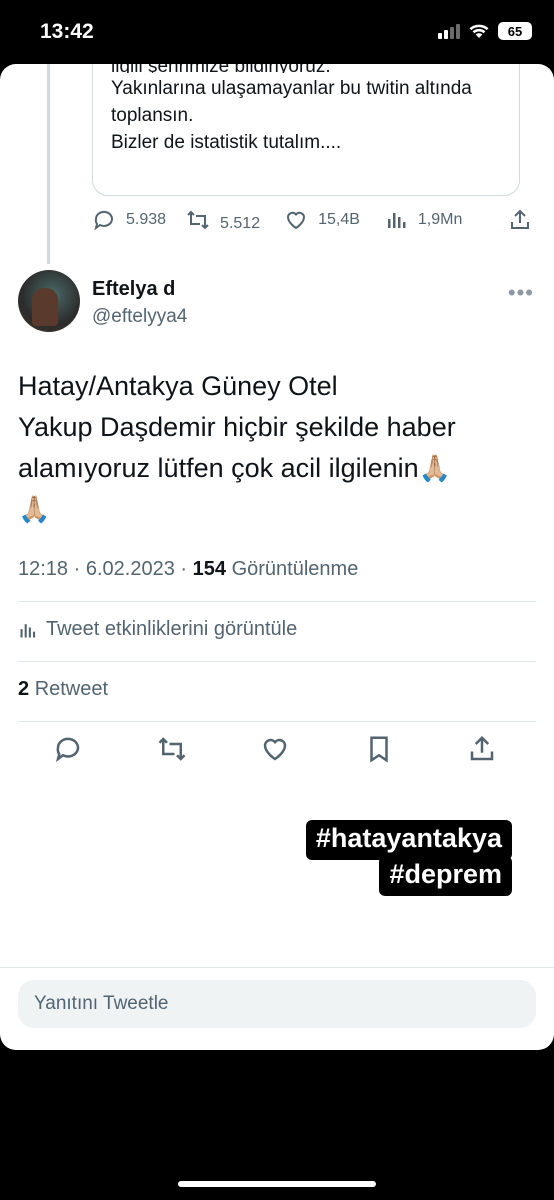  I want to click on tweet-time: 12:18, so click(43, 569).